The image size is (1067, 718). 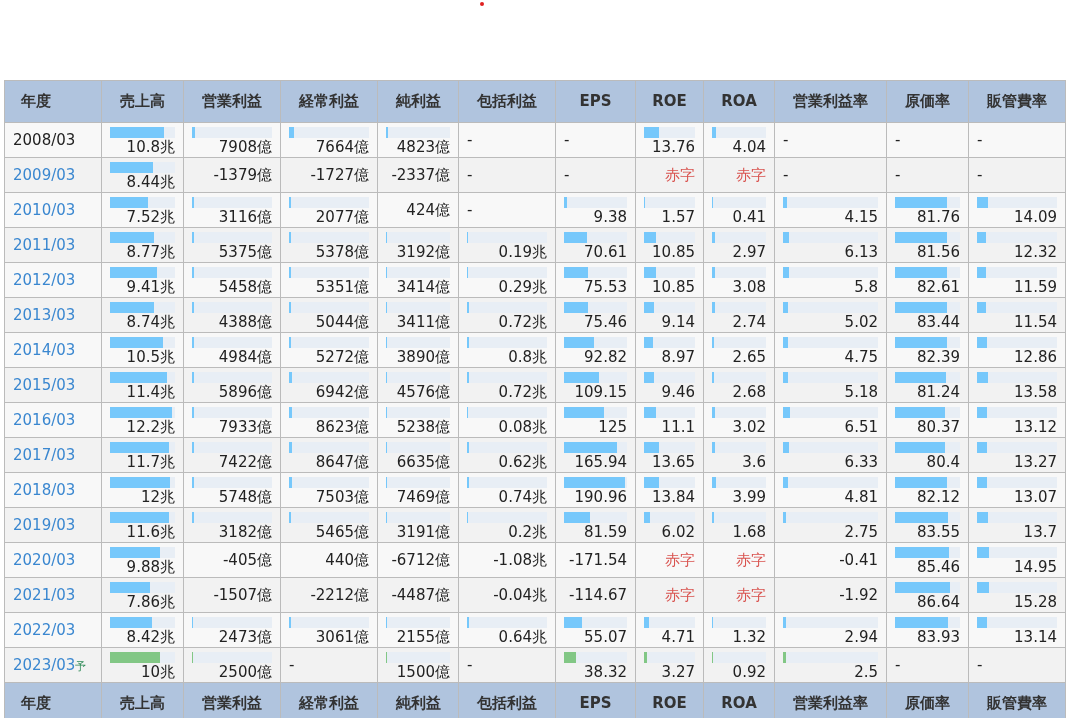 What do you see at coordinates (157, 672) in the screenshot?
I see `table-cell-text: 10兆` at bounding box center [157, 672].